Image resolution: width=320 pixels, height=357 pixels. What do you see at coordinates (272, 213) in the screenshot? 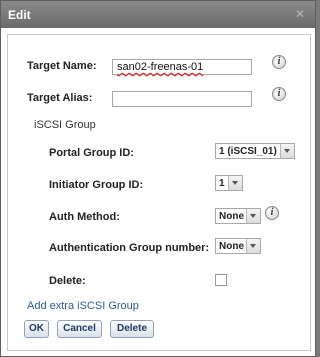
I see `auth-method-info-icon: i` at bounding box center [272, 213].